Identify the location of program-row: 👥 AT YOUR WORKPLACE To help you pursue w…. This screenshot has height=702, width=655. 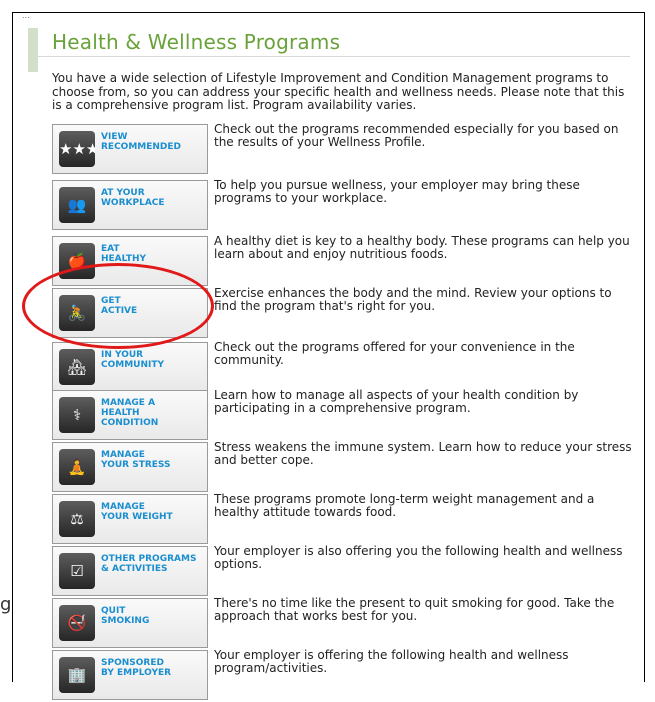
(342, 205).